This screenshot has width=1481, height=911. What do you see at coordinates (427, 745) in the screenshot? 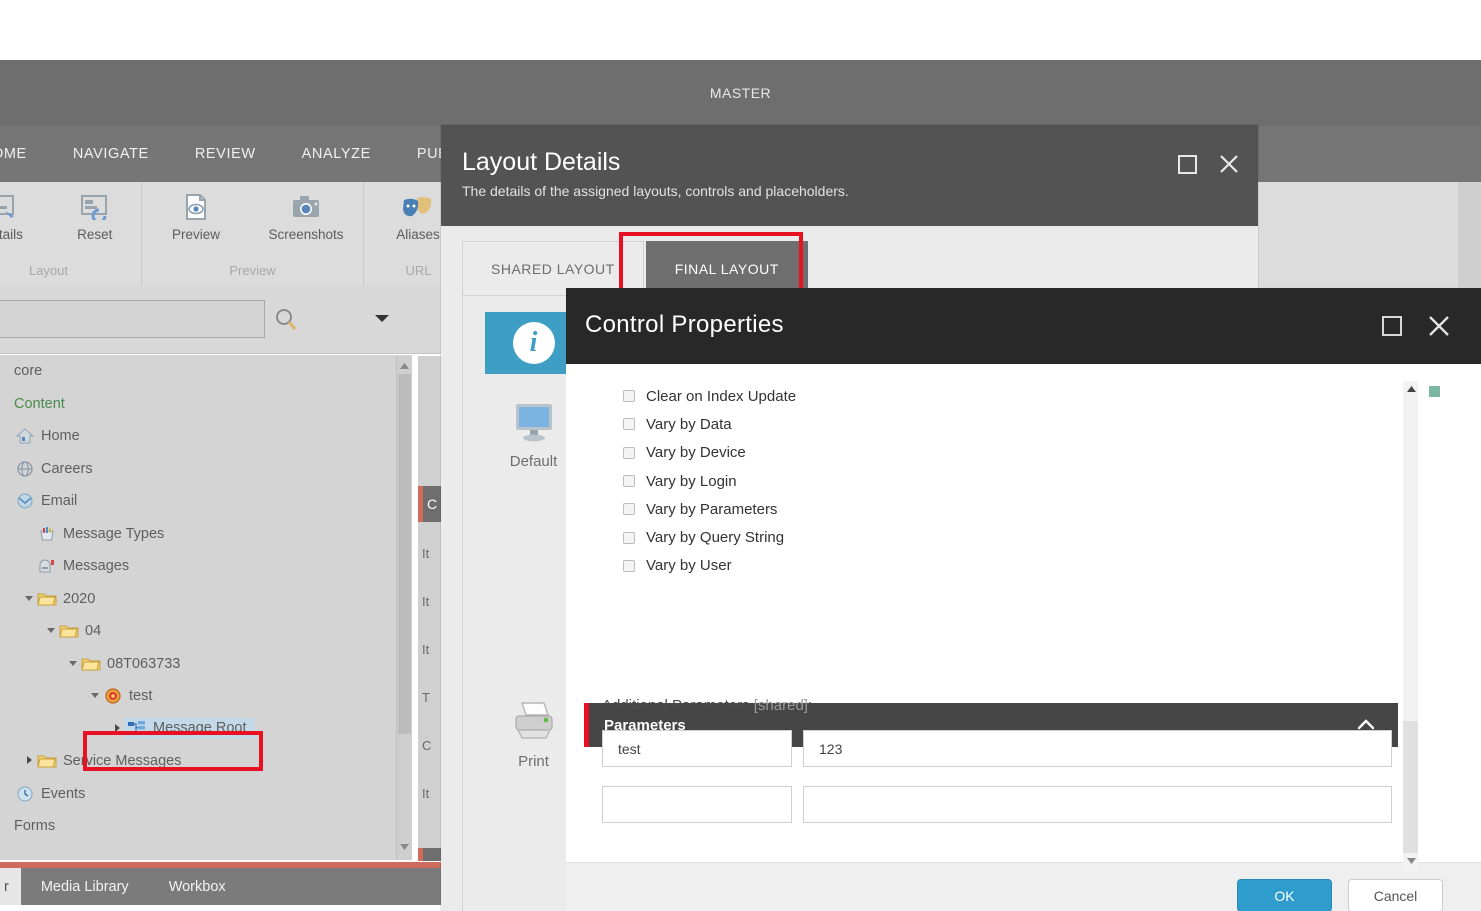
I see `hidden-panel-row: C` at bounding box center [427, 745].